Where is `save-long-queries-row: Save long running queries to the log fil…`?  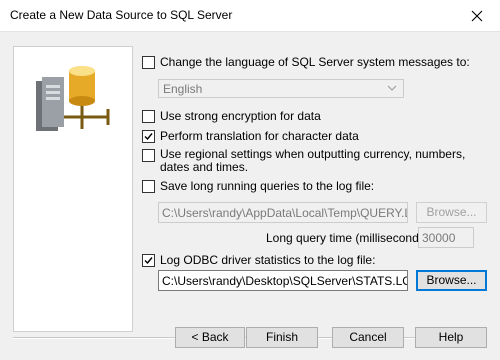 save-long-queries-row: Save long running queries to the log fil… is located at coordinates (258, 186).